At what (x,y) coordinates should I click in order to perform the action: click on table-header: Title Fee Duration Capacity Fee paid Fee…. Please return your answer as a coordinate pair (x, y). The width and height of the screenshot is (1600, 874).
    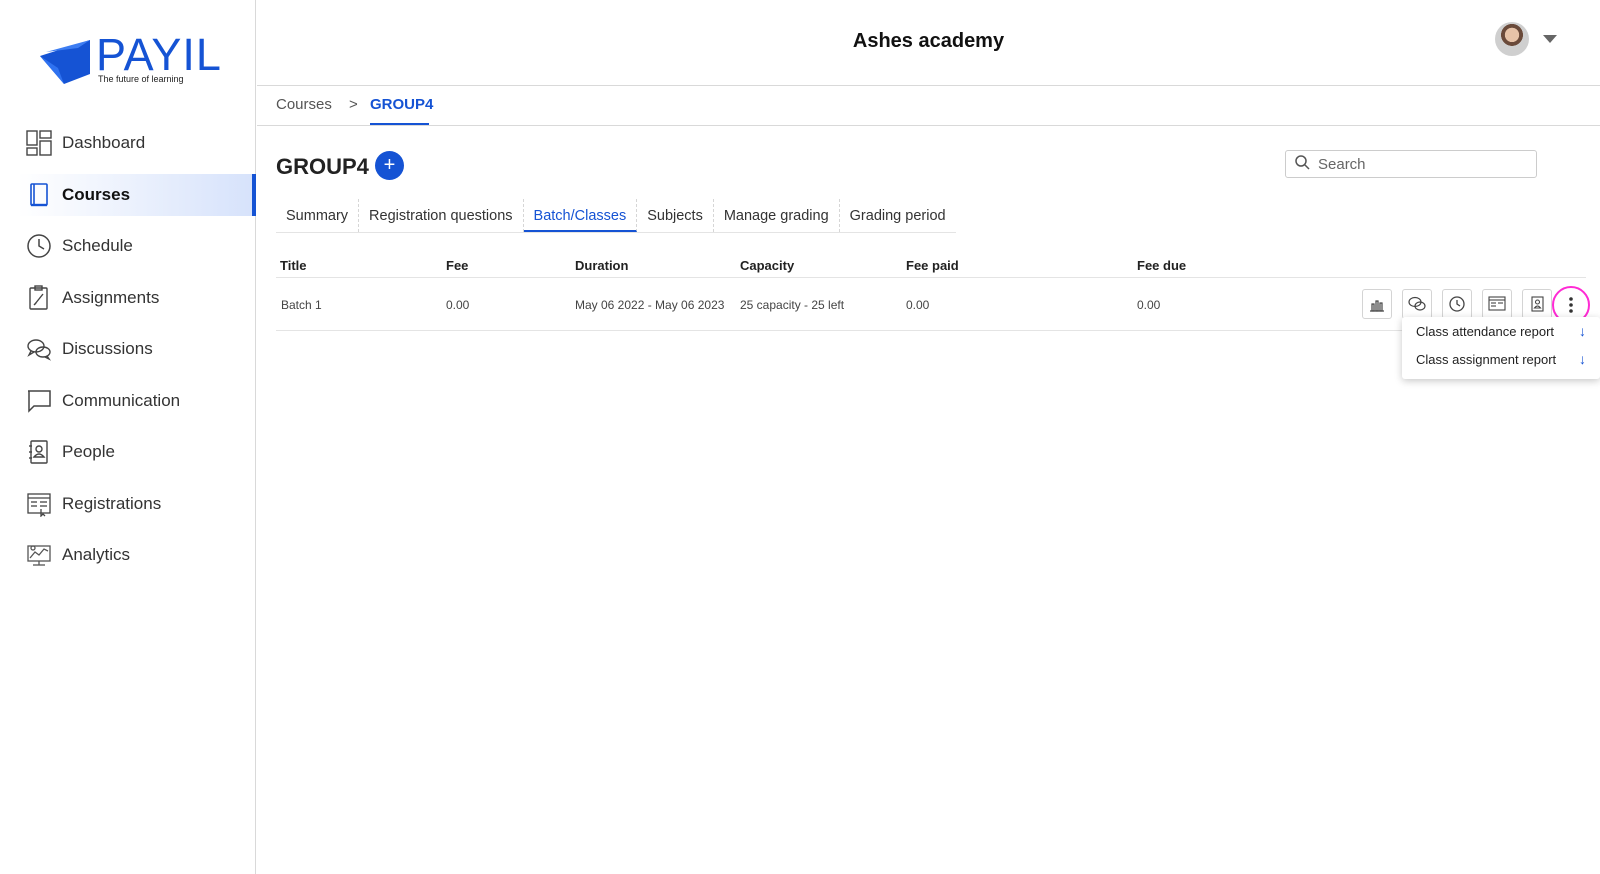
    Looking at the image, I should click on (931, 266).